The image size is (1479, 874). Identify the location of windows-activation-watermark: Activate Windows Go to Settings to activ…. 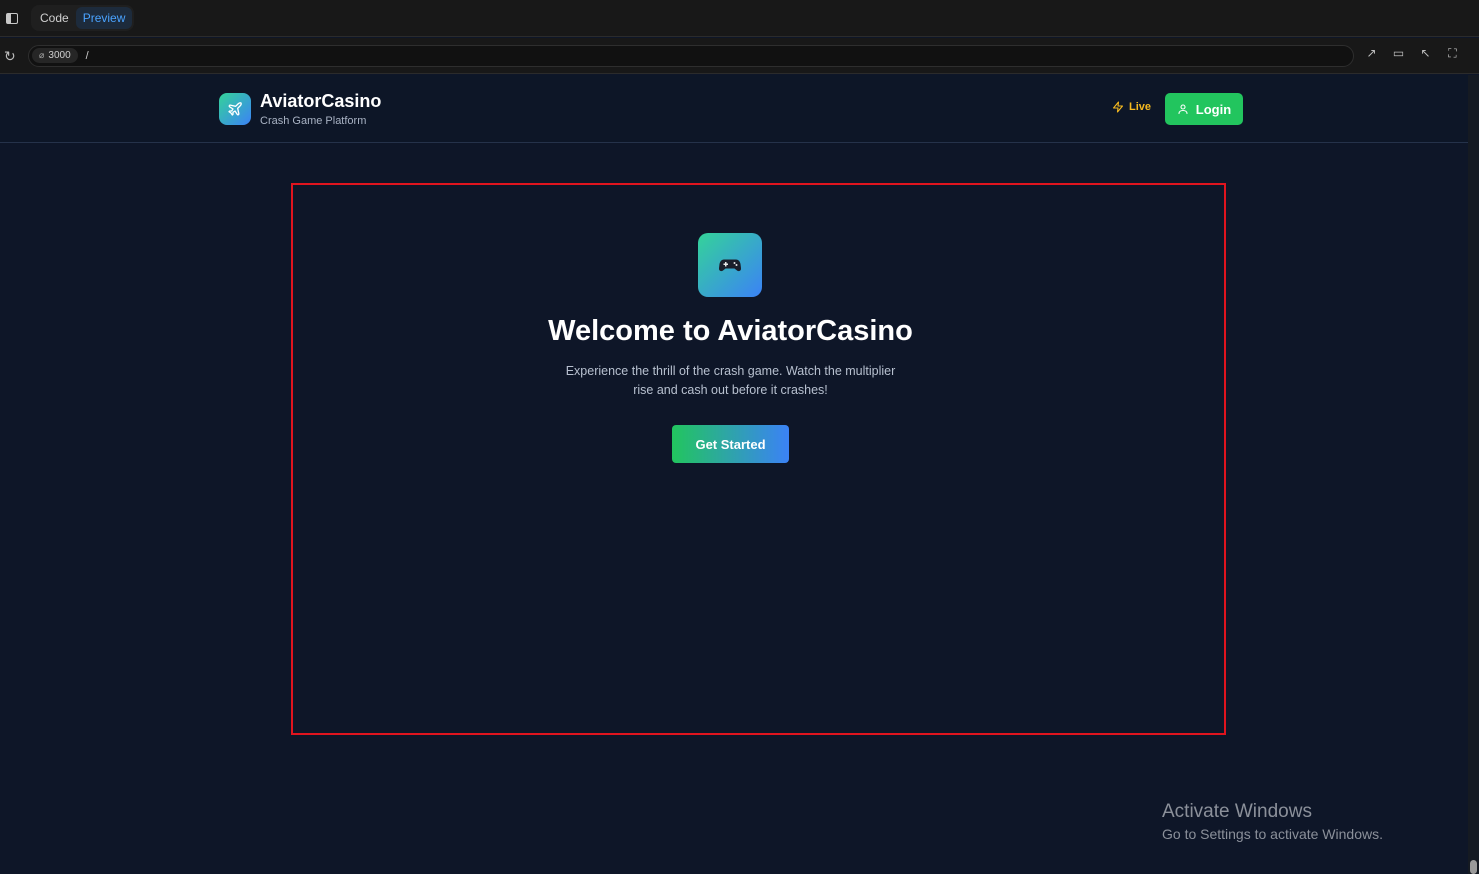
(1272, 821).